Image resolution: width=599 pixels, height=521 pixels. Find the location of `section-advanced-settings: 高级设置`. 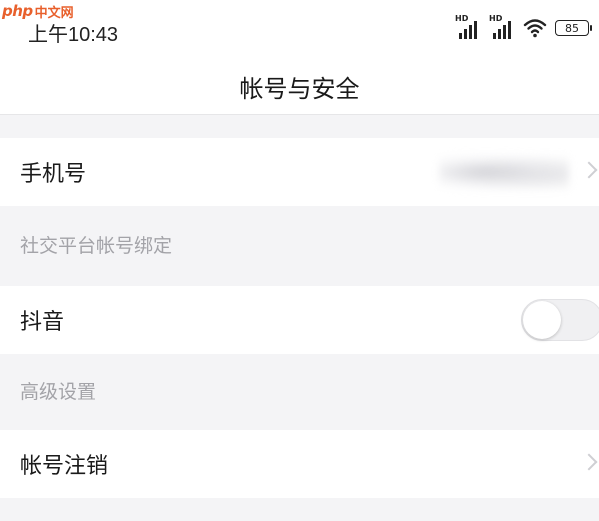

section-advanced-settings: 高级设置 is located at coordinates (299, 390).